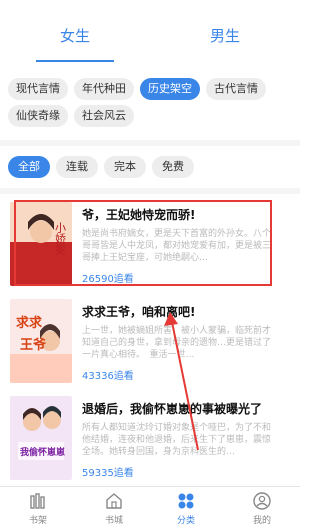 This screenshot has height=528, width=320. What do you see at coordinates (41, 244) in the screenshot?
I see `book-cover: 小娇冕` at bounding box center [41, 244].